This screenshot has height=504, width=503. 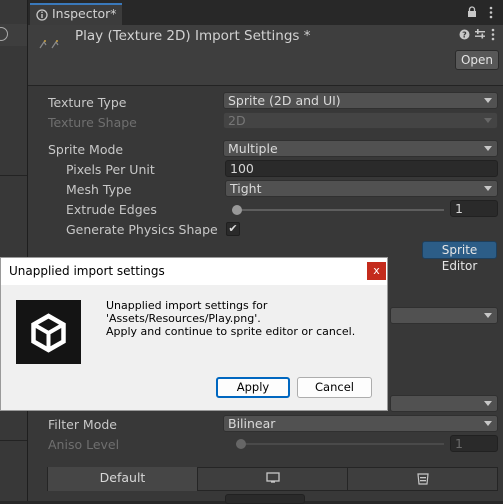 What do you see at coordinates (87, 271) in the screenshot?
I see `dialog-title: Unapplied import settings` at bounding box center [87, 271].